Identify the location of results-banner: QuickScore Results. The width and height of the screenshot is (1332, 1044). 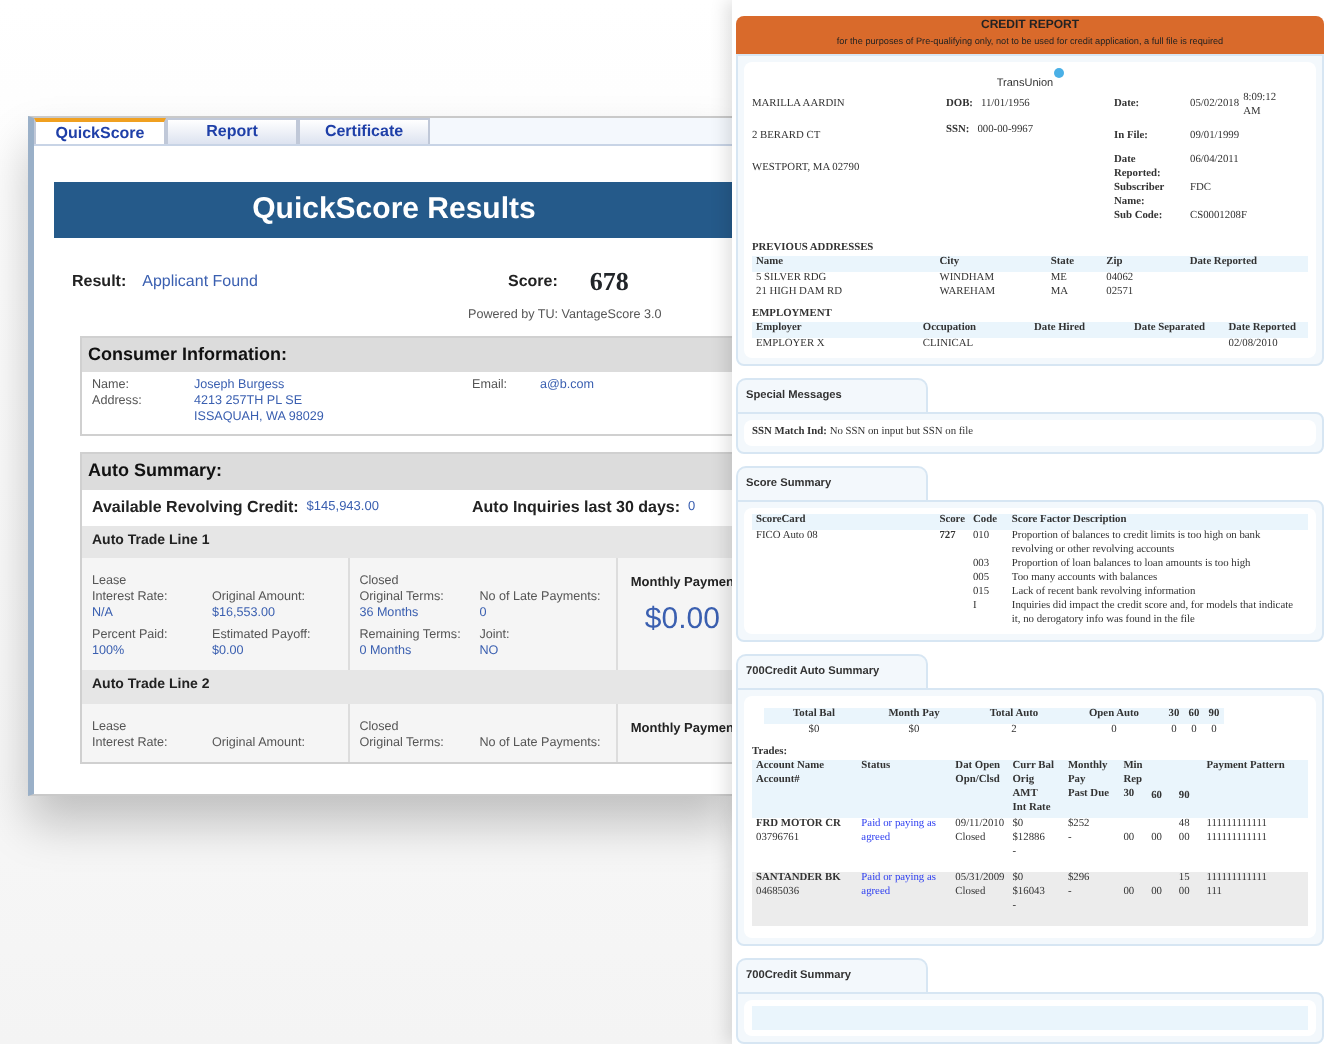
(394, 210).